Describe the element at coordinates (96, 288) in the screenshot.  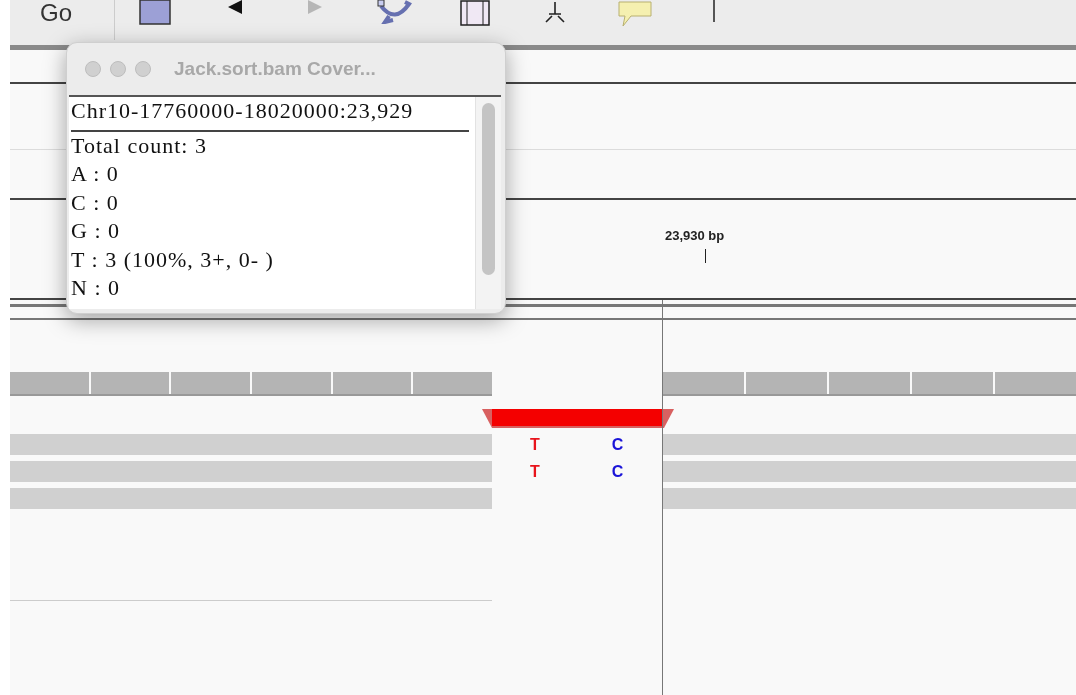
I see `count-line: N : 0` at that location.